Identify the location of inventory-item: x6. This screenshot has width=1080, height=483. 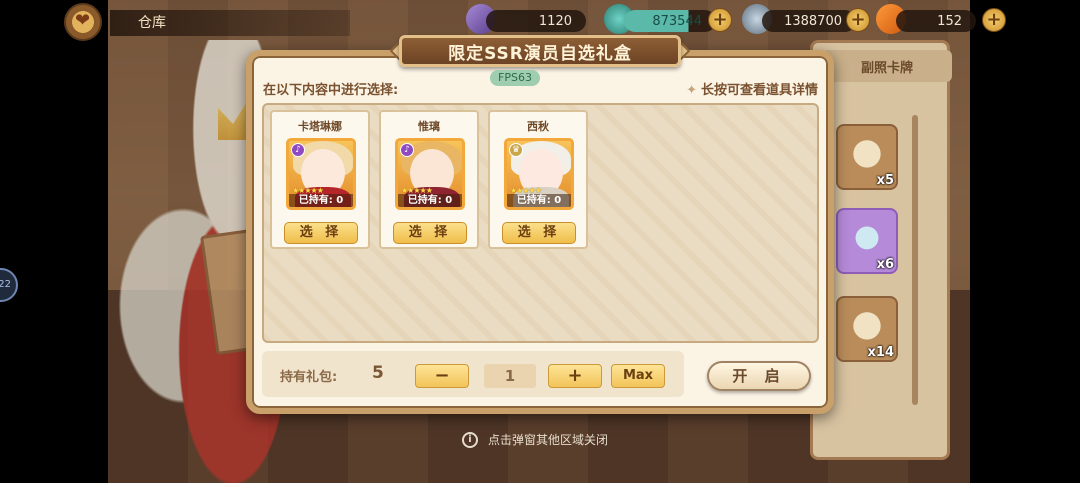
(867, 241).